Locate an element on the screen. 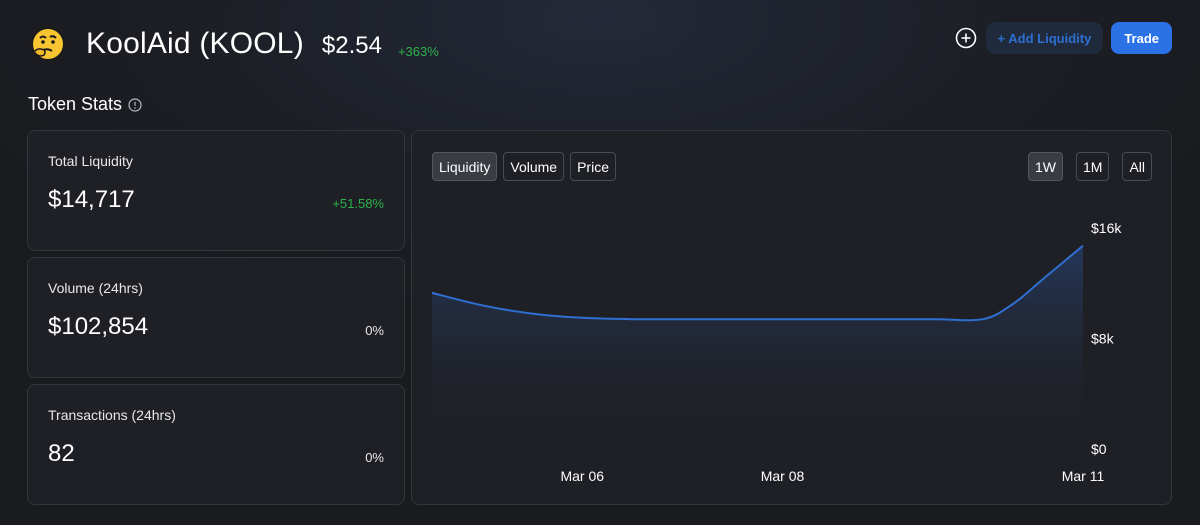 Image resolution: width=1200 pixels, height=525 pixels. token-price-change: +363% is located at coordinates (418, 51).